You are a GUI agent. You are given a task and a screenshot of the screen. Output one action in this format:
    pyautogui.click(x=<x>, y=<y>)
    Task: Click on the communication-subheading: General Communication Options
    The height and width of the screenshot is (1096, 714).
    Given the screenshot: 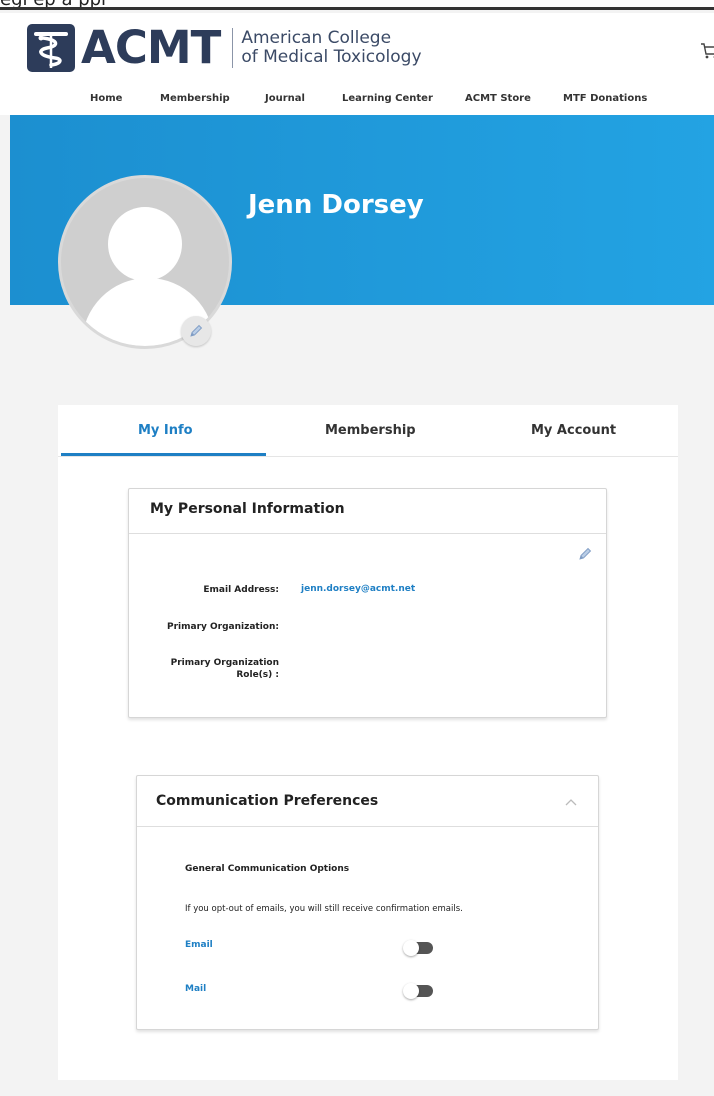 What is the action you would take?
    pyautogui.click(x=267, y=869)
    